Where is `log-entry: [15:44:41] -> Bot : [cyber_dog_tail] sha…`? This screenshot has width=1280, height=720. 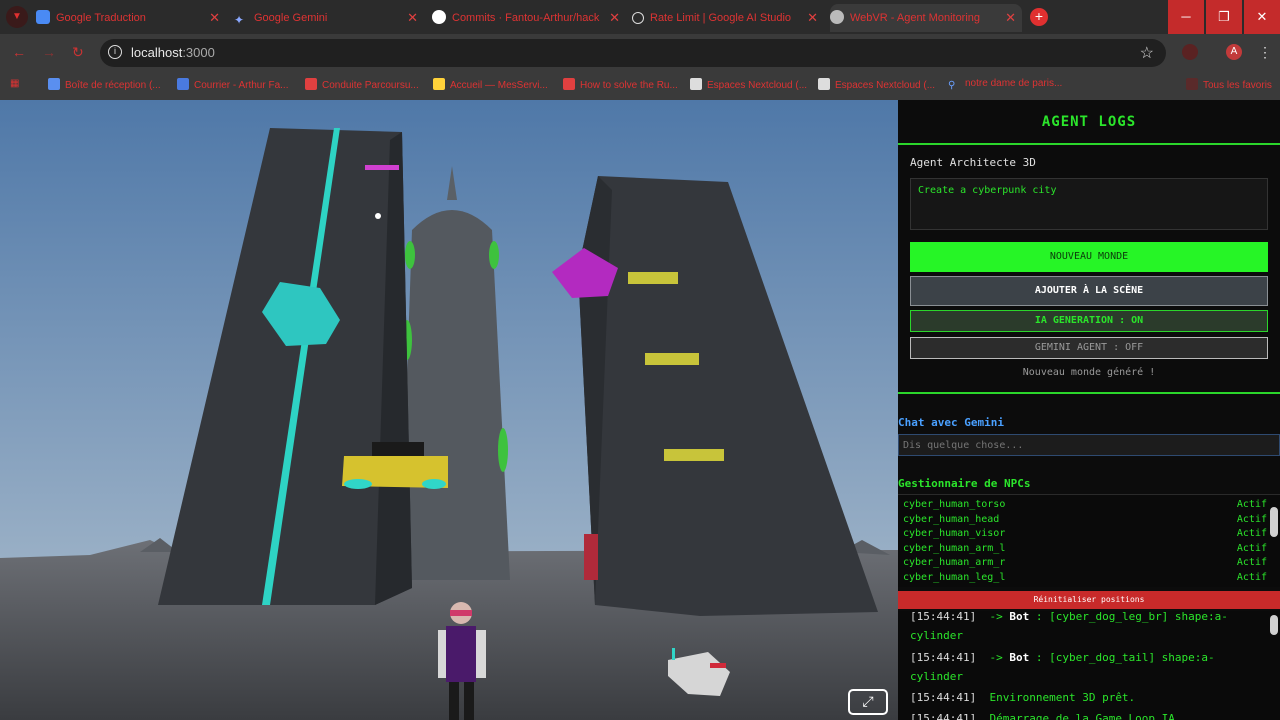 log-entry: [15:44:41] -> Bot : [cyber_dog_tail] sha… is located at coordinates (1085, 667).